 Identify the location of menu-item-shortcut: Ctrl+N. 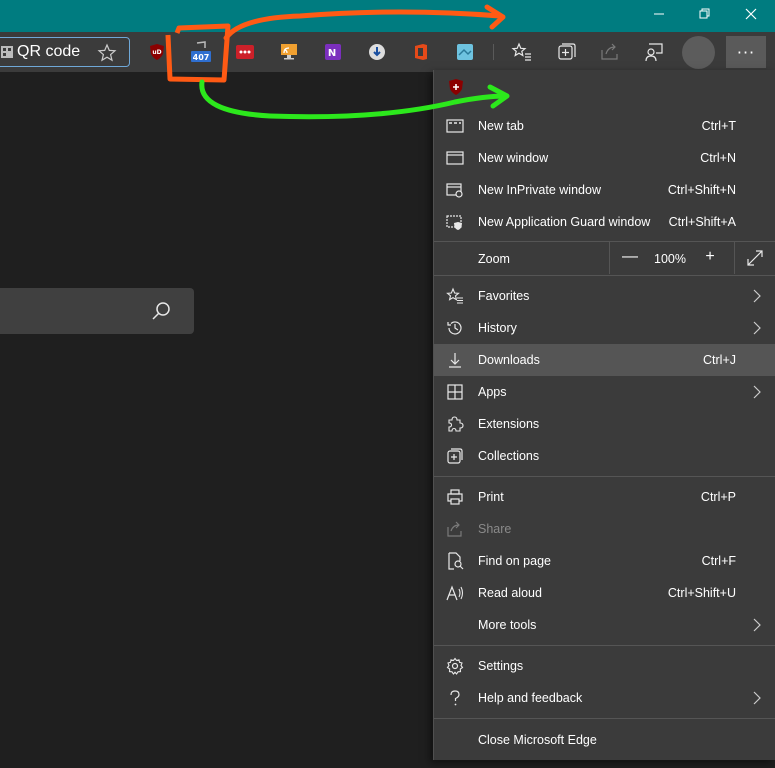
(718, 158).